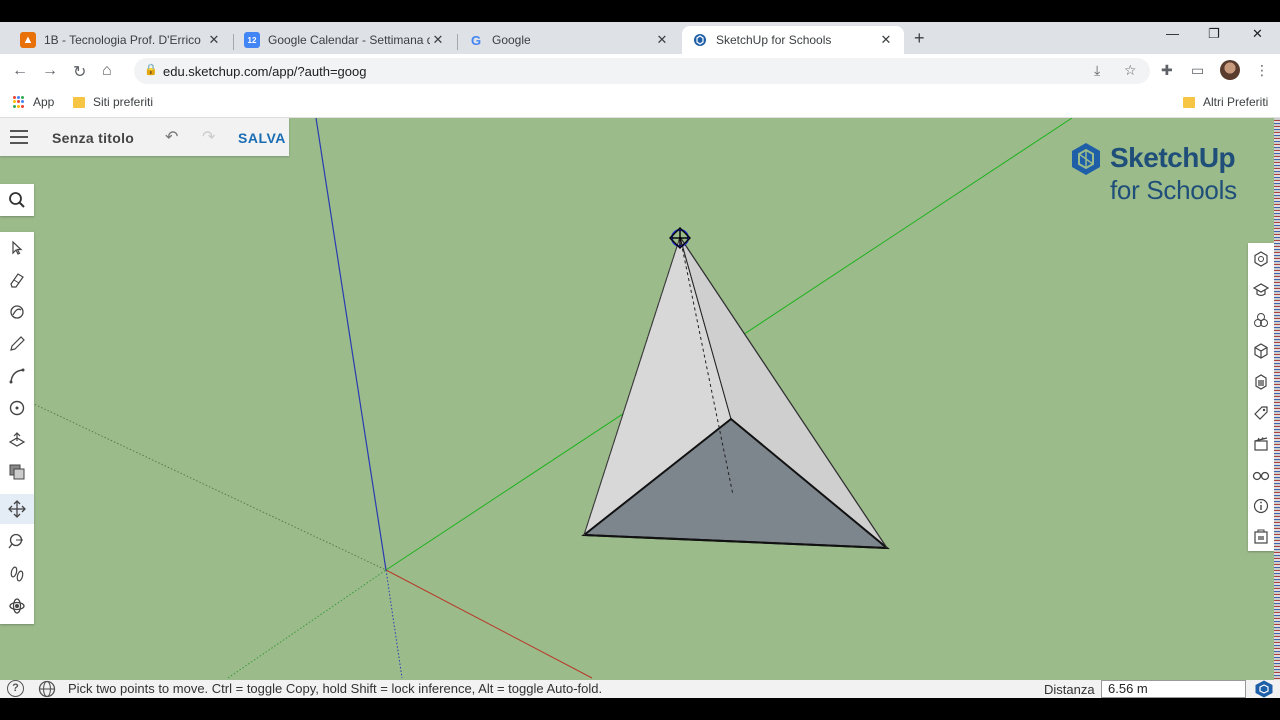 This screenshot has height=720, width=1280. What do you see at coordinates (208, 137) in the screenshot?
I see `redo-button: ↷` at bounding box center [208, 137].